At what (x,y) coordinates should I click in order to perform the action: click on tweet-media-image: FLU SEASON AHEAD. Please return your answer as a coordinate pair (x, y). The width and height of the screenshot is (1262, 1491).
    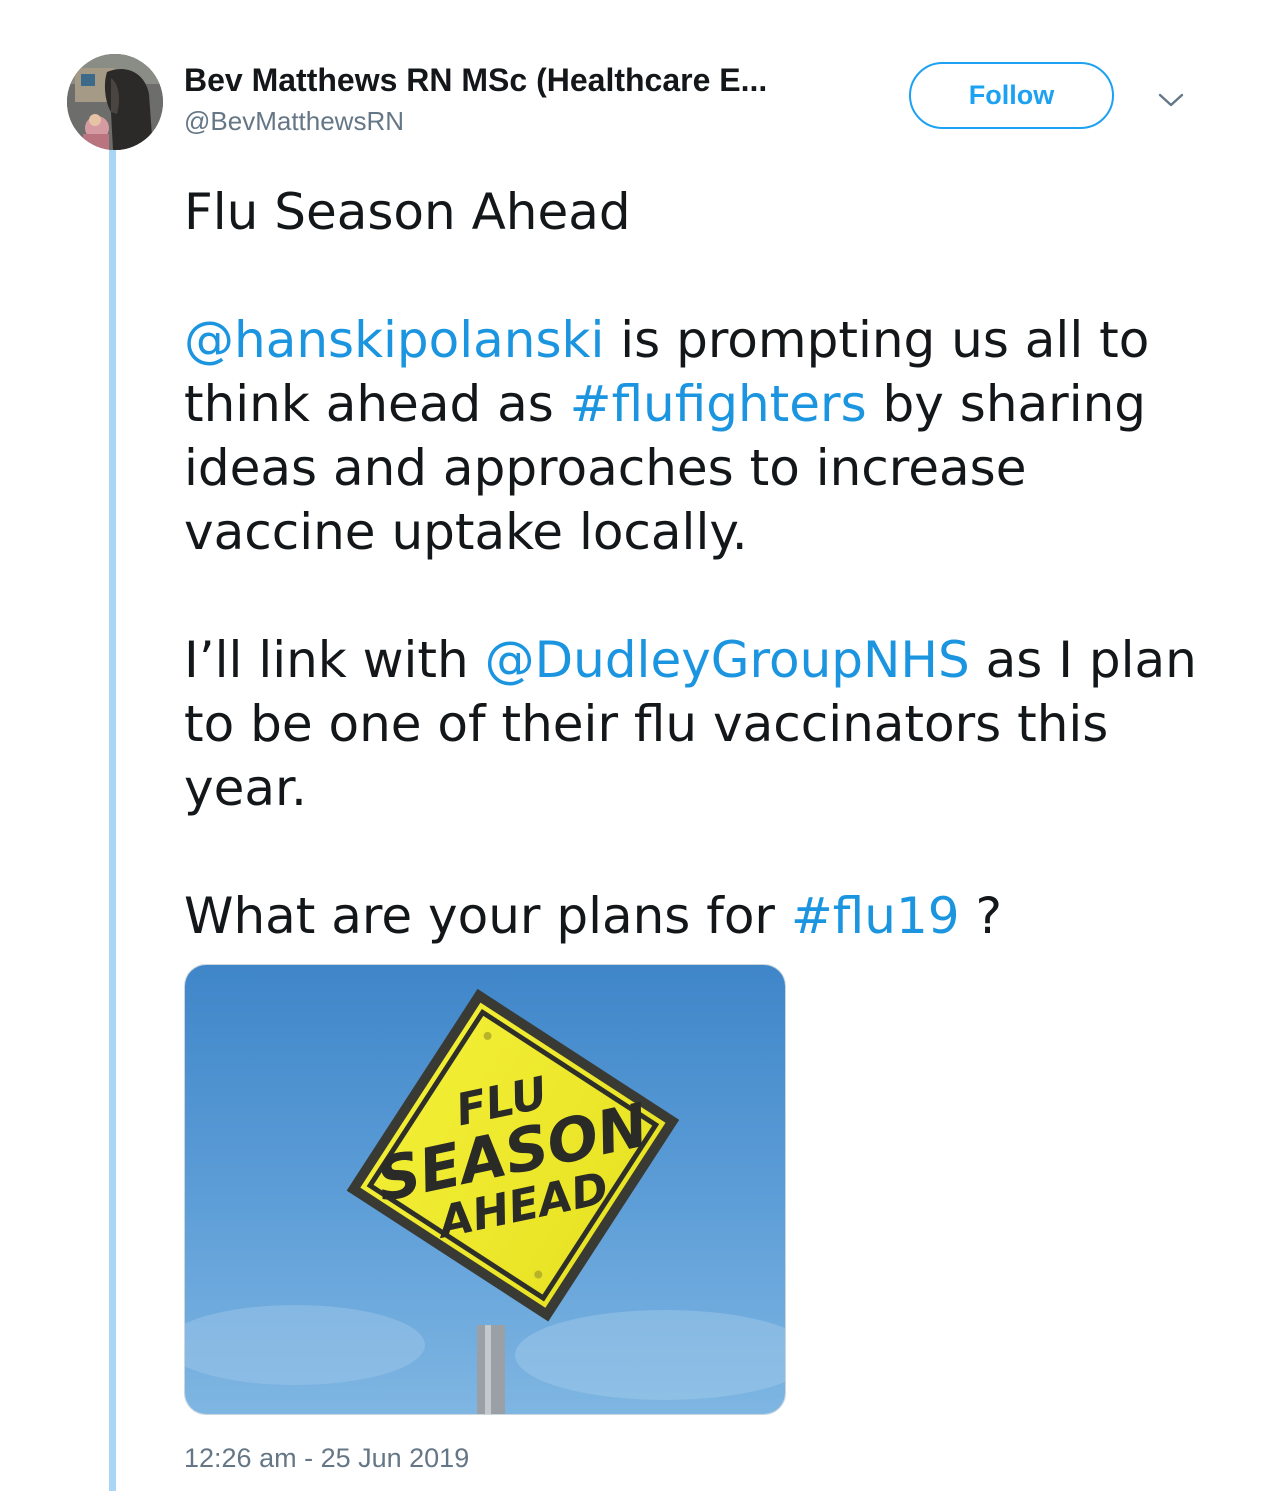
    Looking at the image, I should click on (485, 1189).